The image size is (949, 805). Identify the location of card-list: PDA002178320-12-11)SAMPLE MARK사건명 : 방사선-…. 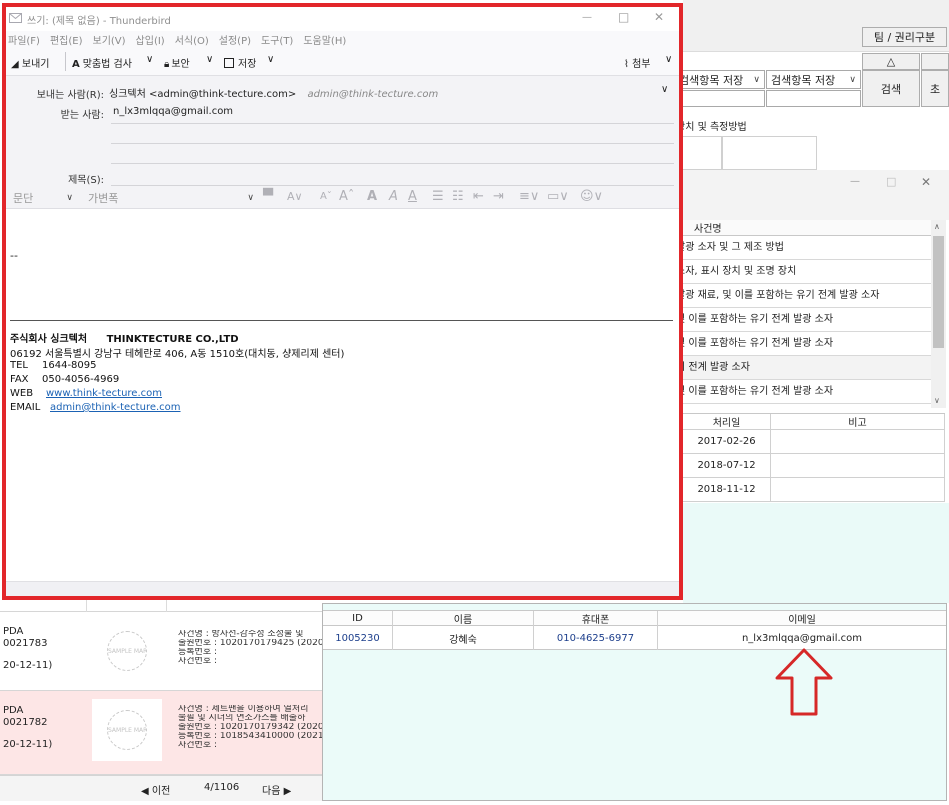
(161, 687).